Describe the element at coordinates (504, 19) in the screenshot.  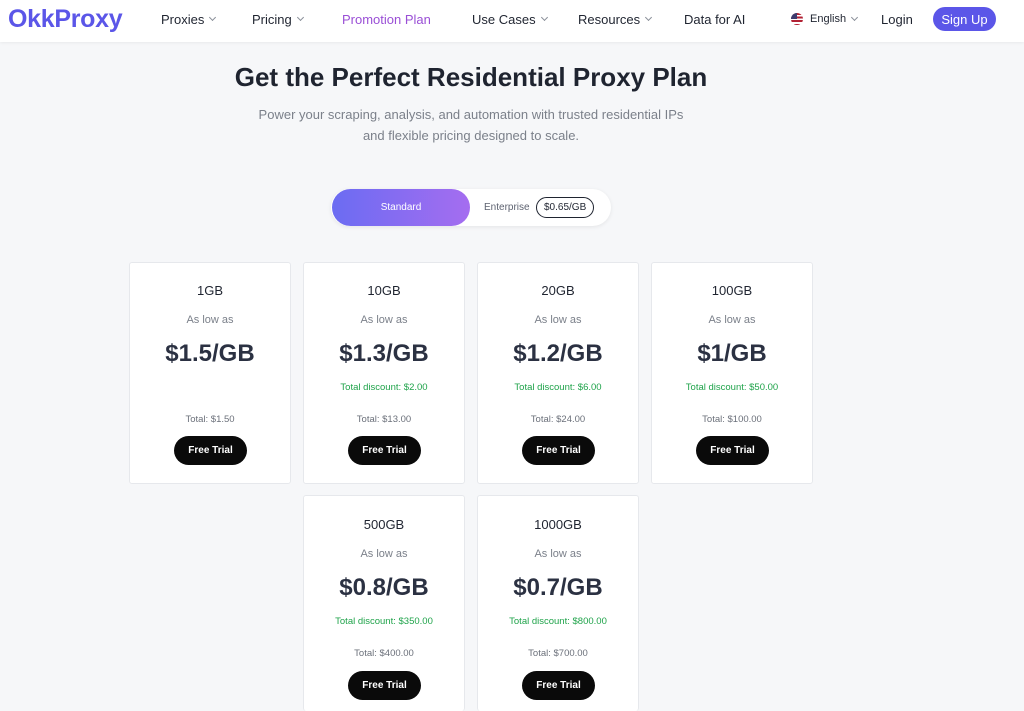
I see `nav-use-cases-label: Use Cases` at that location.